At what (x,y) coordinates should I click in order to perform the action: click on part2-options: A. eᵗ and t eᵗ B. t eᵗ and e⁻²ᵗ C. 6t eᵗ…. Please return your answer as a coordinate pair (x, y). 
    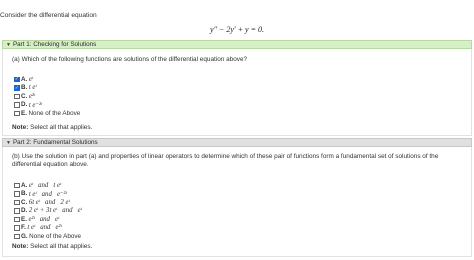
    Looking at the image, I should click on (48, 211).